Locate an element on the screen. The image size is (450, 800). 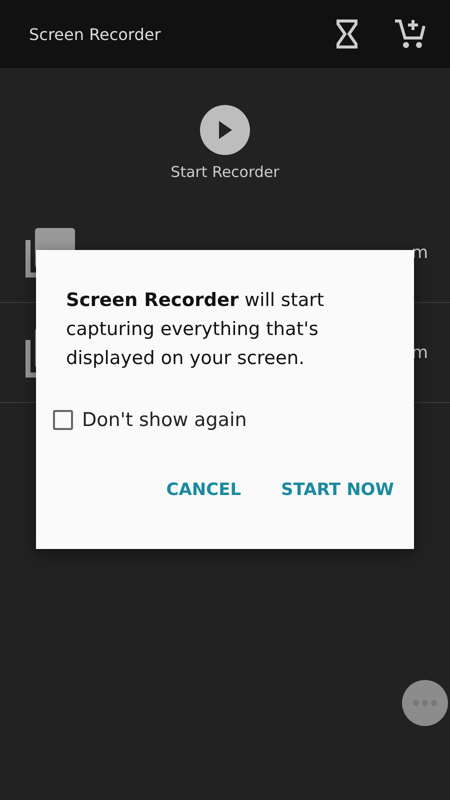
start-label: Start Recorder is located at coordinates (225, 172).